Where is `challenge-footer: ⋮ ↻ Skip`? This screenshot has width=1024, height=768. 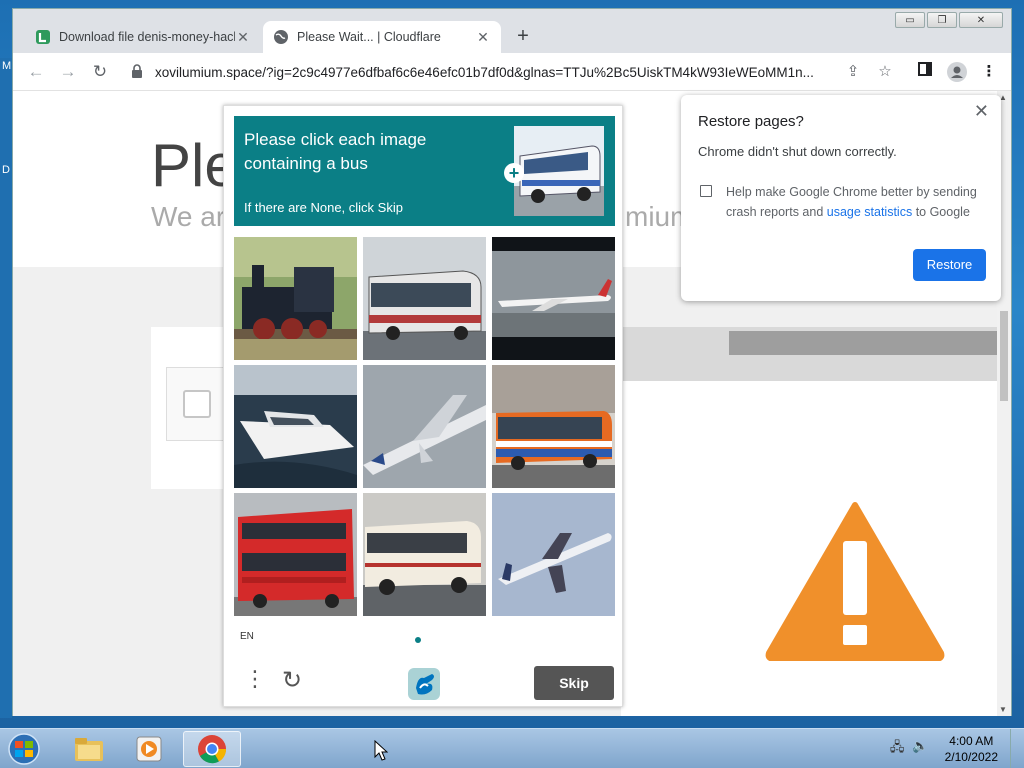 challenge-footer: ⋮ ↻ Skip is located at coordinates (423, 682).